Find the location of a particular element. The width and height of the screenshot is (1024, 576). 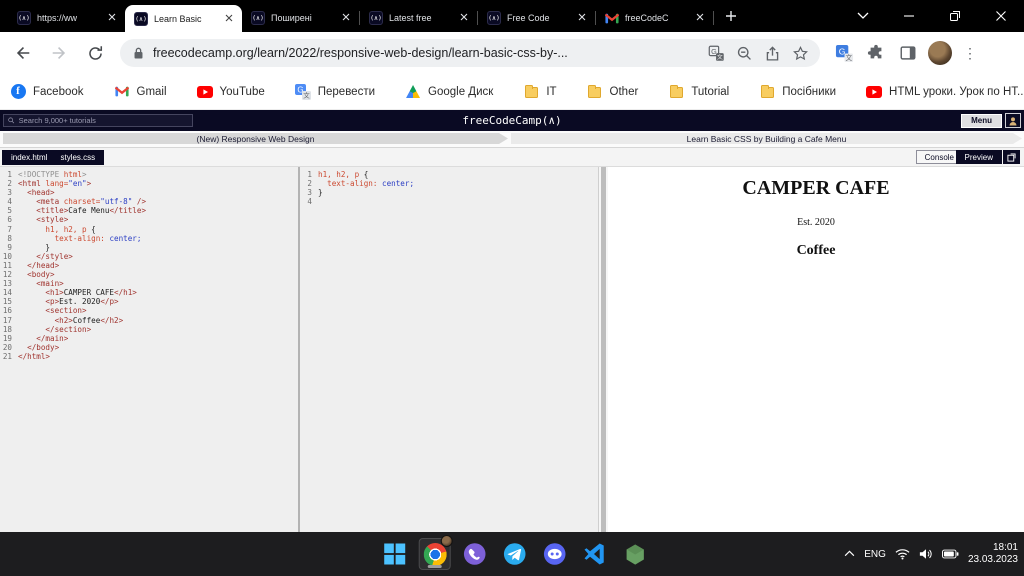

folder-icon is located at coordinates (531, 92).